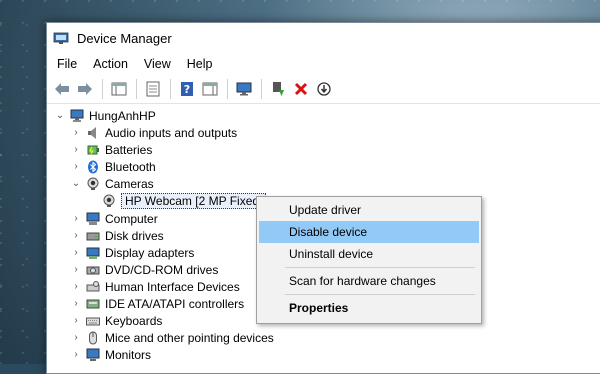  I want to click on window-title: Device Manager, so click(124, 38).